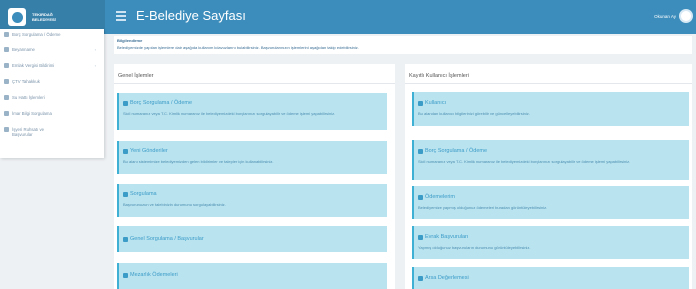  I want to click on sidebar-item-label: İşyeri Ruhsatı ve Başvurular, so click(28, 132).